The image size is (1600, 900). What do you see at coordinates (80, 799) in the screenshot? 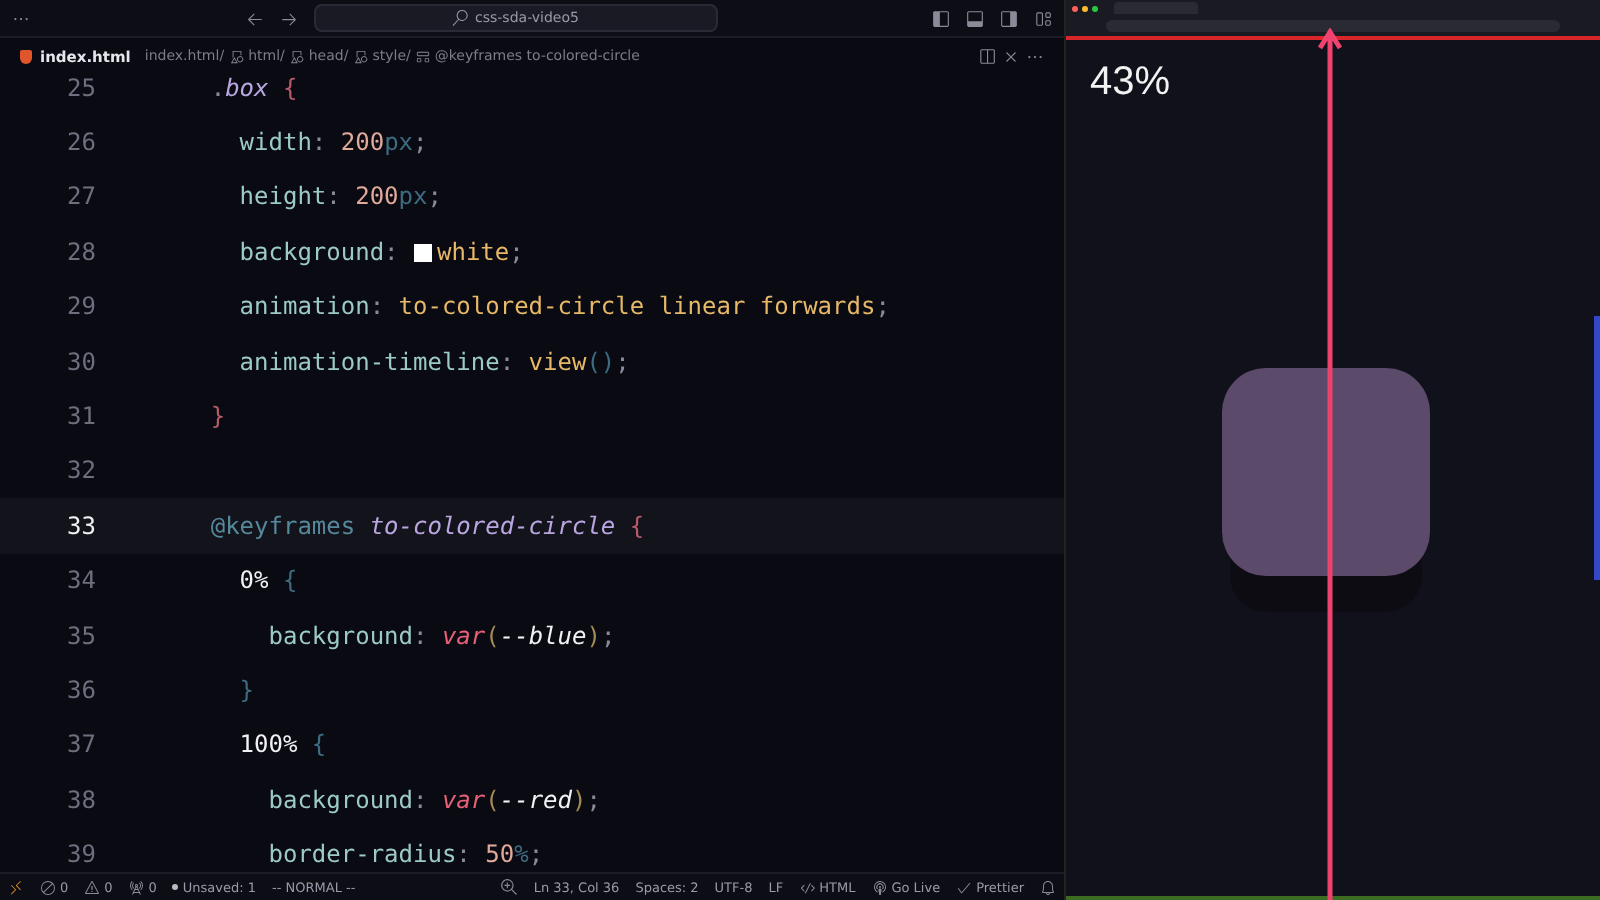
I see `line-number: 38` at bounding box center [80, 799].